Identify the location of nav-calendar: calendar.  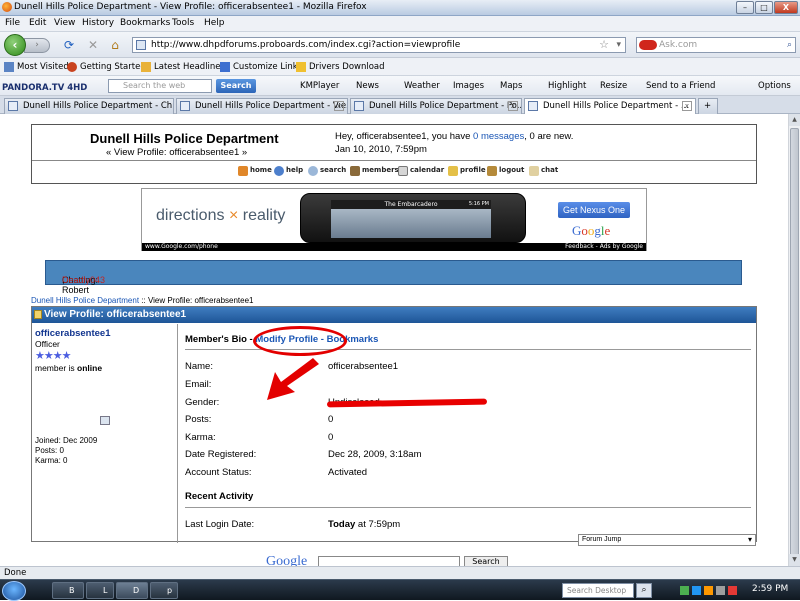
(421, 171).